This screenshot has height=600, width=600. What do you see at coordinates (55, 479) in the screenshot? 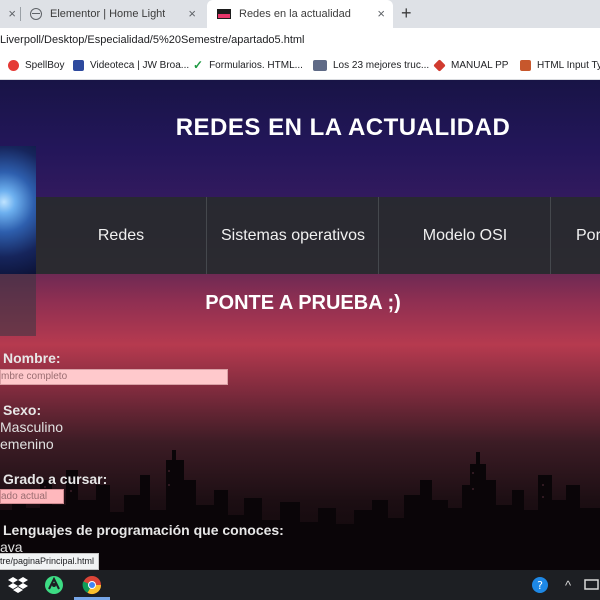
I see `grade-label: Grado a cursar:` at bounding box center [55, 479].